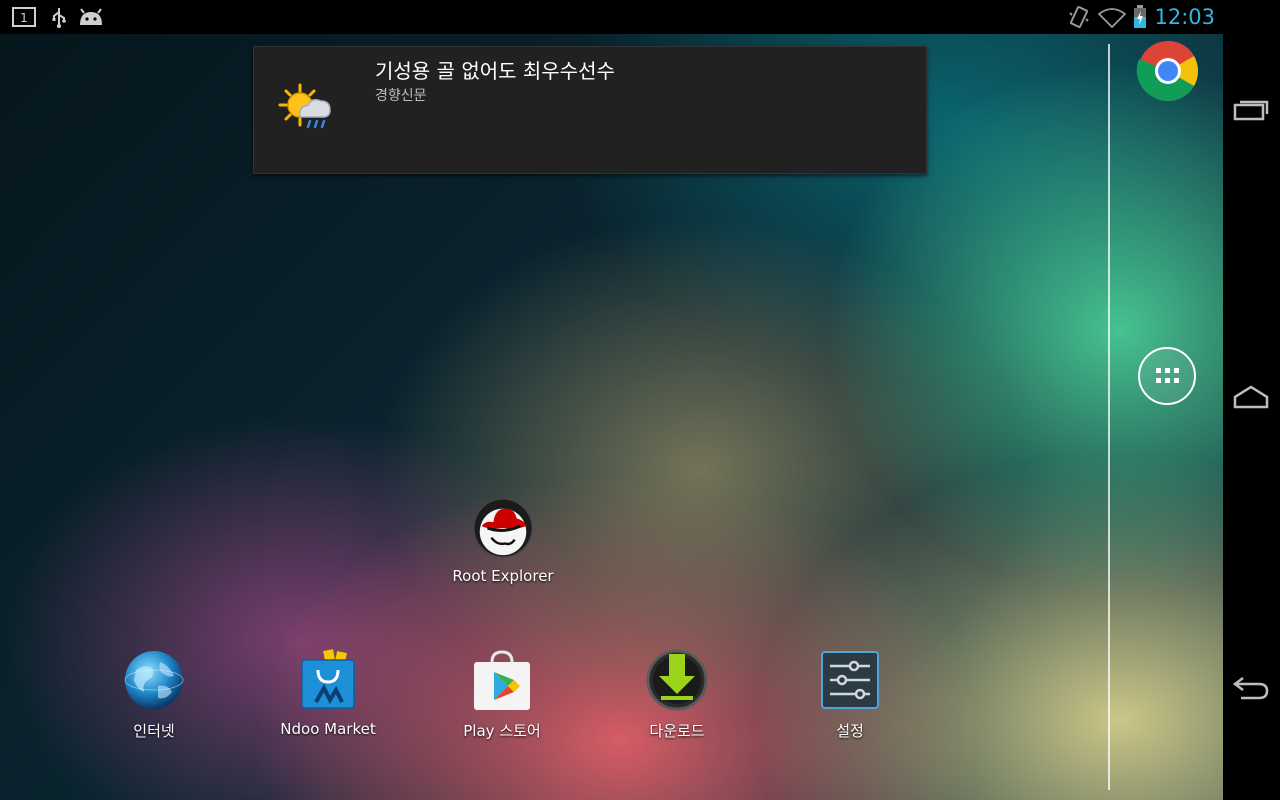 Image resolution: width=1280 pixels, height=800 pixels. What do you see at coordinates (1140, 16) in the screenshot?
I see `battery-charging-icon` at bounding box center [1140, 16].